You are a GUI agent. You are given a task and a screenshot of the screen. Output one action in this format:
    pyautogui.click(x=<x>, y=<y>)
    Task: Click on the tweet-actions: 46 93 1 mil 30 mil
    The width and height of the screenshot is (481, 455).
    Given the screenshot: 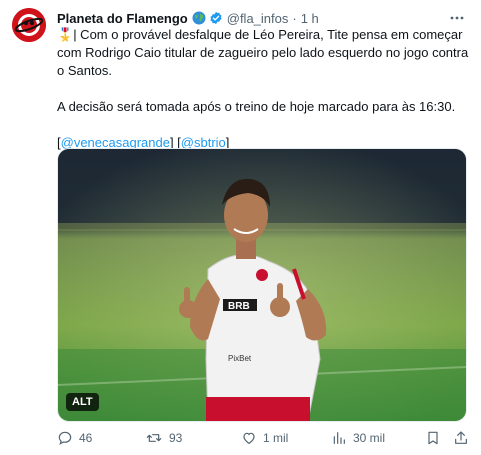 What is the action you would take?
    pyautogui.click(x=263, y=438)
    